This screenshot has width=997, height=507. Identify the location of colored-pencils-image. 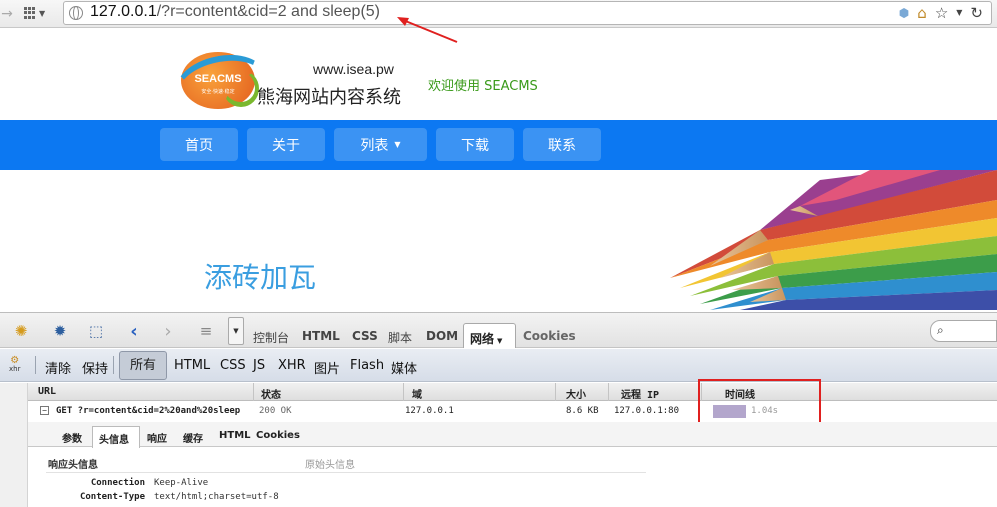
(833, 240).